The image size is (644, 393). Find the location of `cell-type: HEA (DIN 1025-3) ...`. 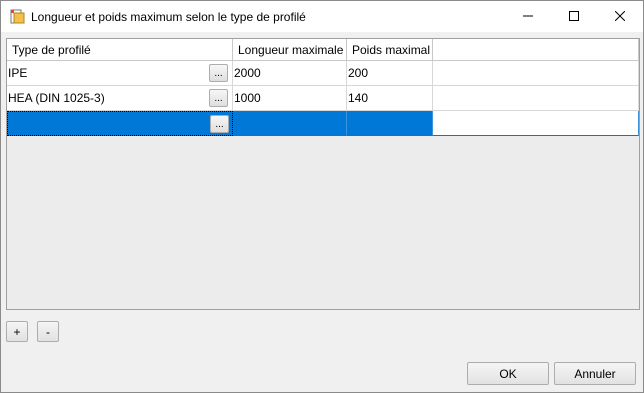

cell-type: HEA (DIN 1025-3) ... is located at coordinates (120, 98).